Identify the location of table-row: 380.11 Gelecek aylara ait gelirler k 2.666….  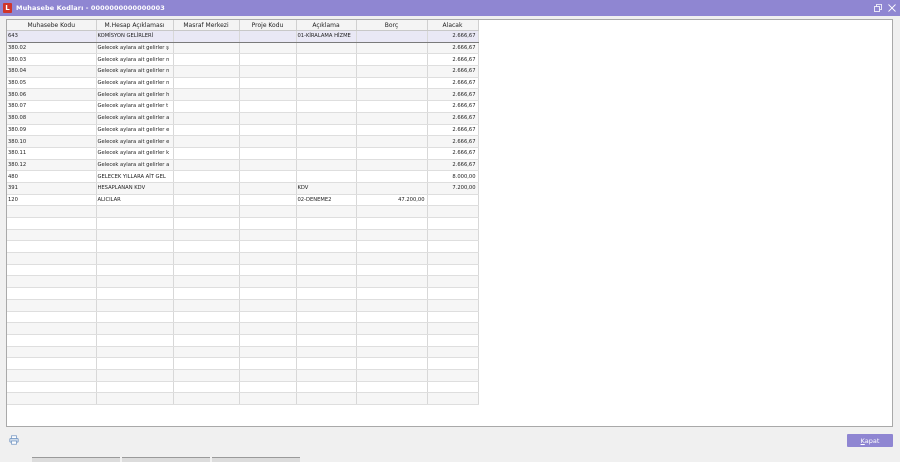
(243, 153).